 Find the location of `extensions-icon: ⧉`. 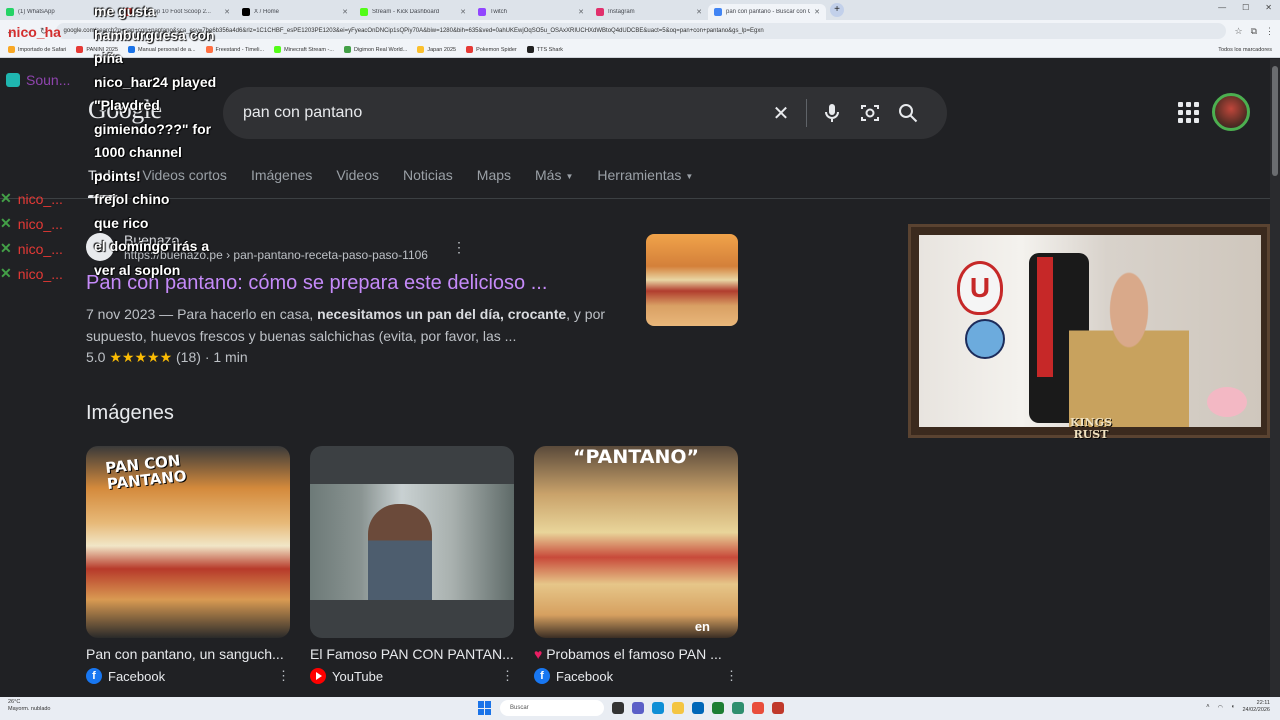

extensions-icon: ⧉ is located at coordinates (1254, 31).